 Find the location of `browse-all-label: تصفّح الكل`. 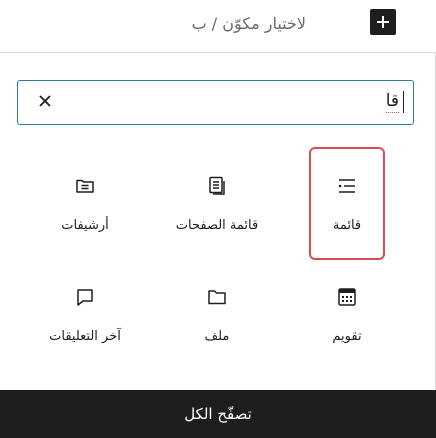

browse-all-label: تصفّح الكل is located at coordinates (218, 414).